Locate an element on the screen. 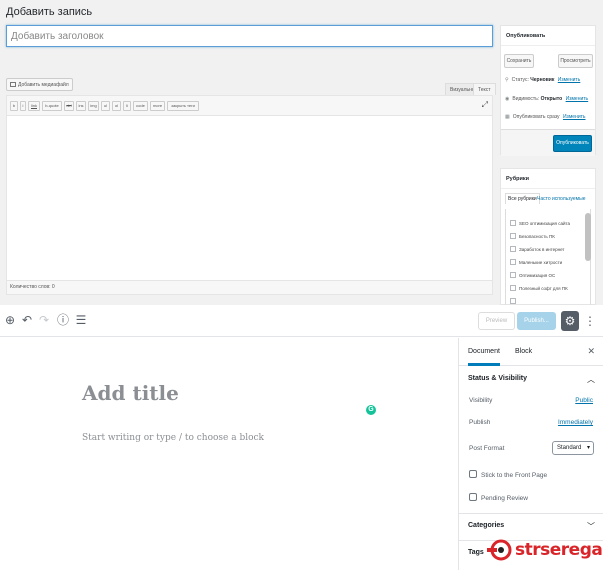 This screenshot has height=570, width=603. visibility-toggle: Public is located at coordinates (584, 400).